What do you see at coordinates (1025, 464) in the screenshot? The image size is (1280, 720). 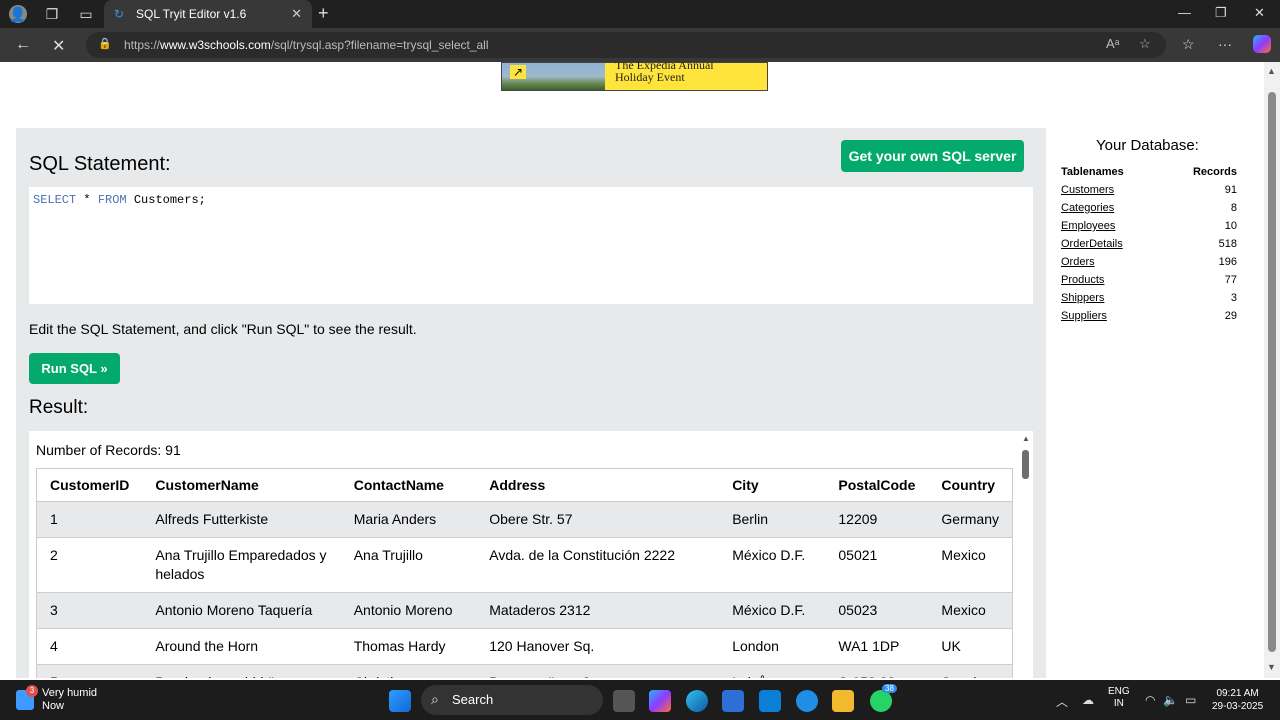 I see `result-scroll-thumb` at bounding box center [1025, 464].